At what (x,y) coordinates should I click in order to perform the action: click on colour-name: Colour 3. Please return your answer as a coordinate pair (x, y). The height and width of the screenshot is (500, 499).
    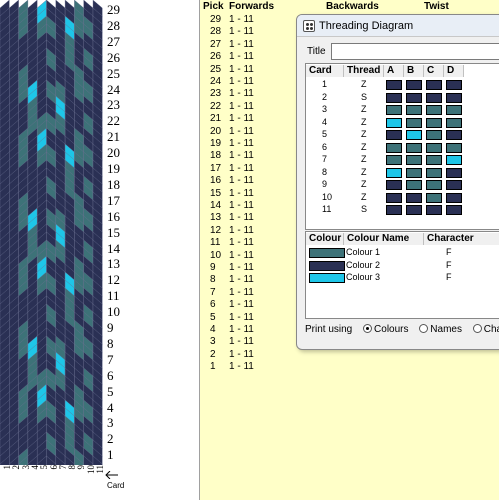
    Looking at the image, I should click on (363, 277).